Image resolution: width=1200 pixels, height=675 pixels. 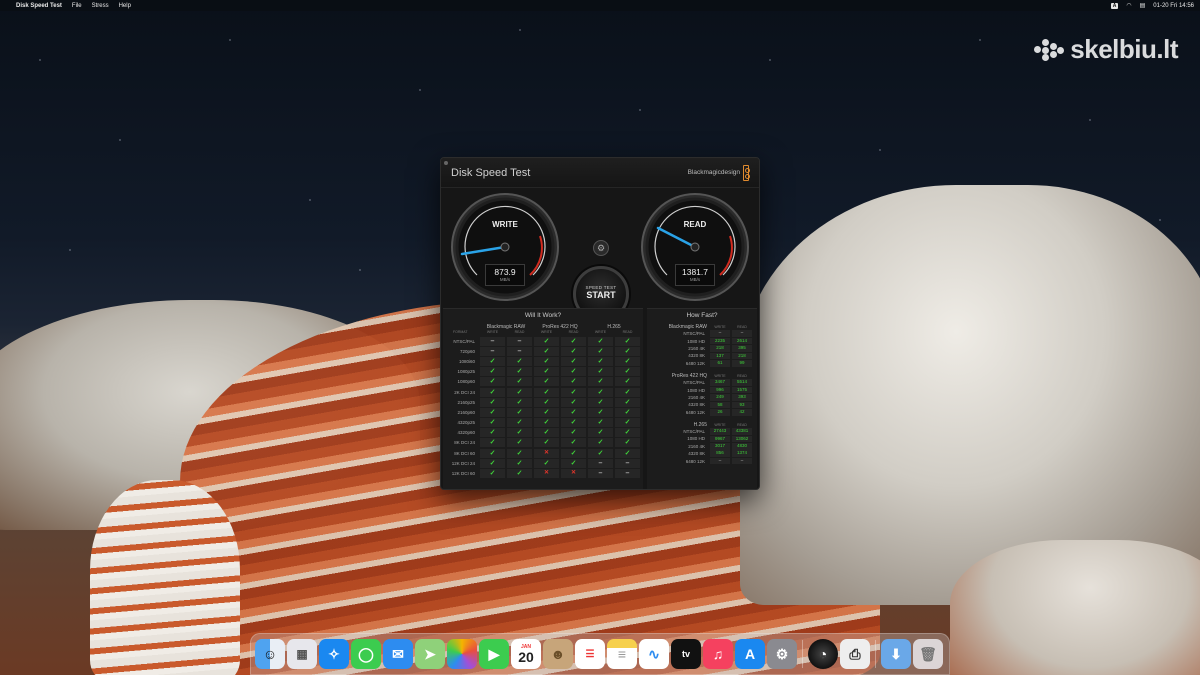 I want to click on tv-icon: tv, so click(x=686, y=654).